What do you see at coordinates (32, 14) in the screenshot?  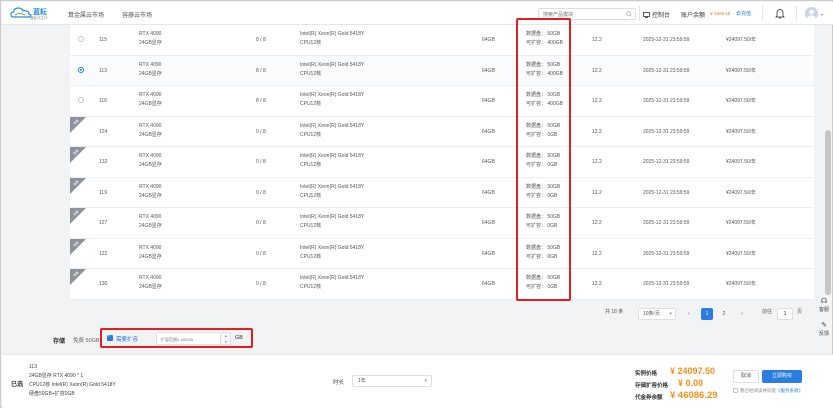 I see `logo: 蓝耘 蓝耘元生代` at bounding box center [32, 14].